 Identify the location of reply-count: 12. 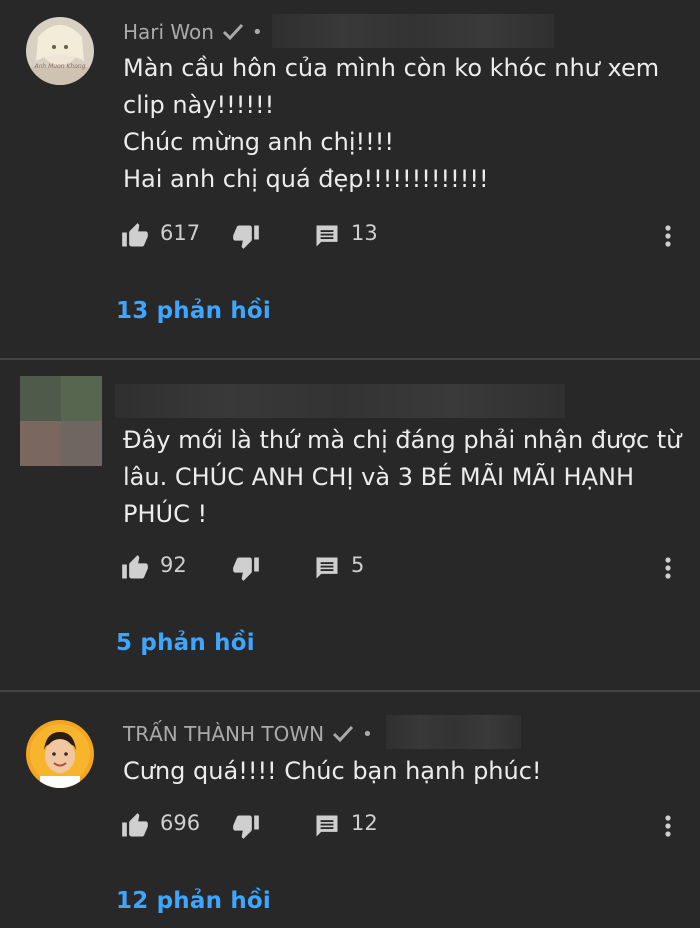
(364, 823).